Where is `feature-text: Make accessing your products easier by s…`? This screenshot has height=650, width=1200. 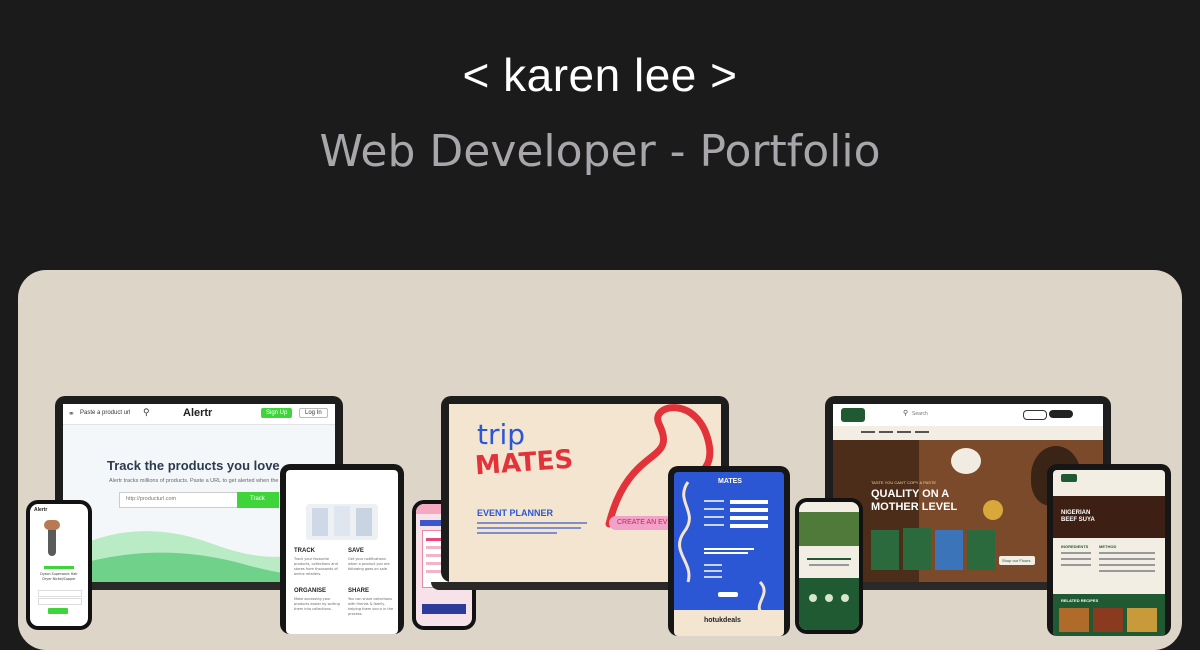 feature-text: Make accessing your products easier by s… is located at coordinates (317, 604).